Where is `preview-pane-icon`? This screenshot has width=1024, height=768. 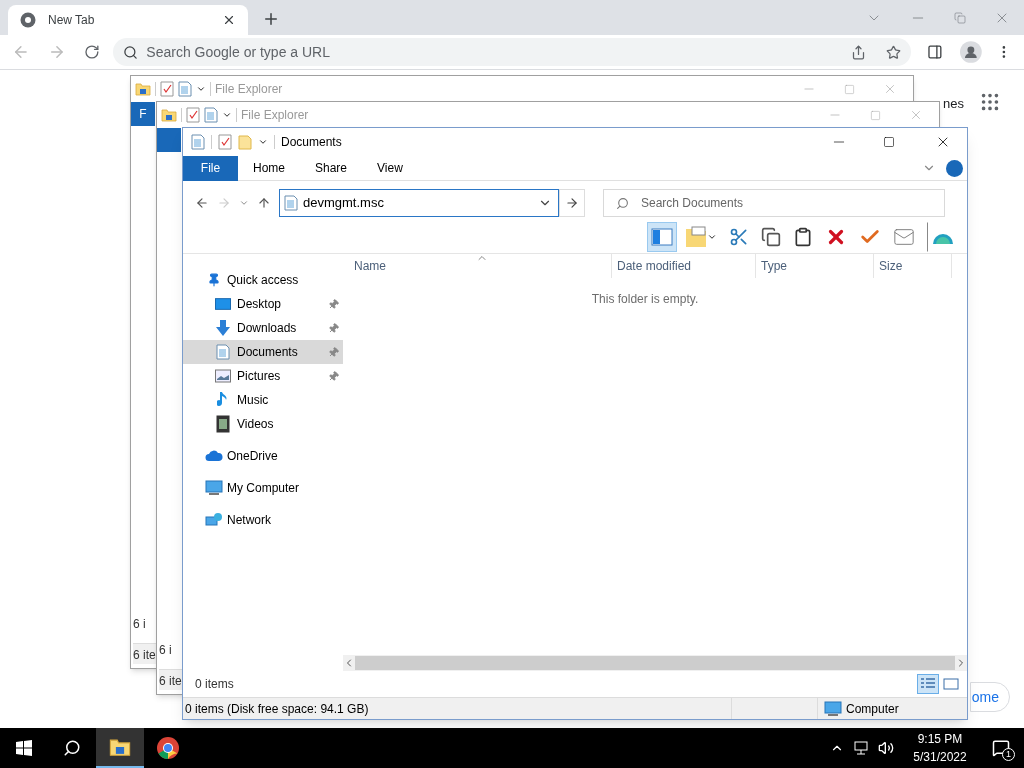 preview-pane-icon is located at coordinates (662, 236).